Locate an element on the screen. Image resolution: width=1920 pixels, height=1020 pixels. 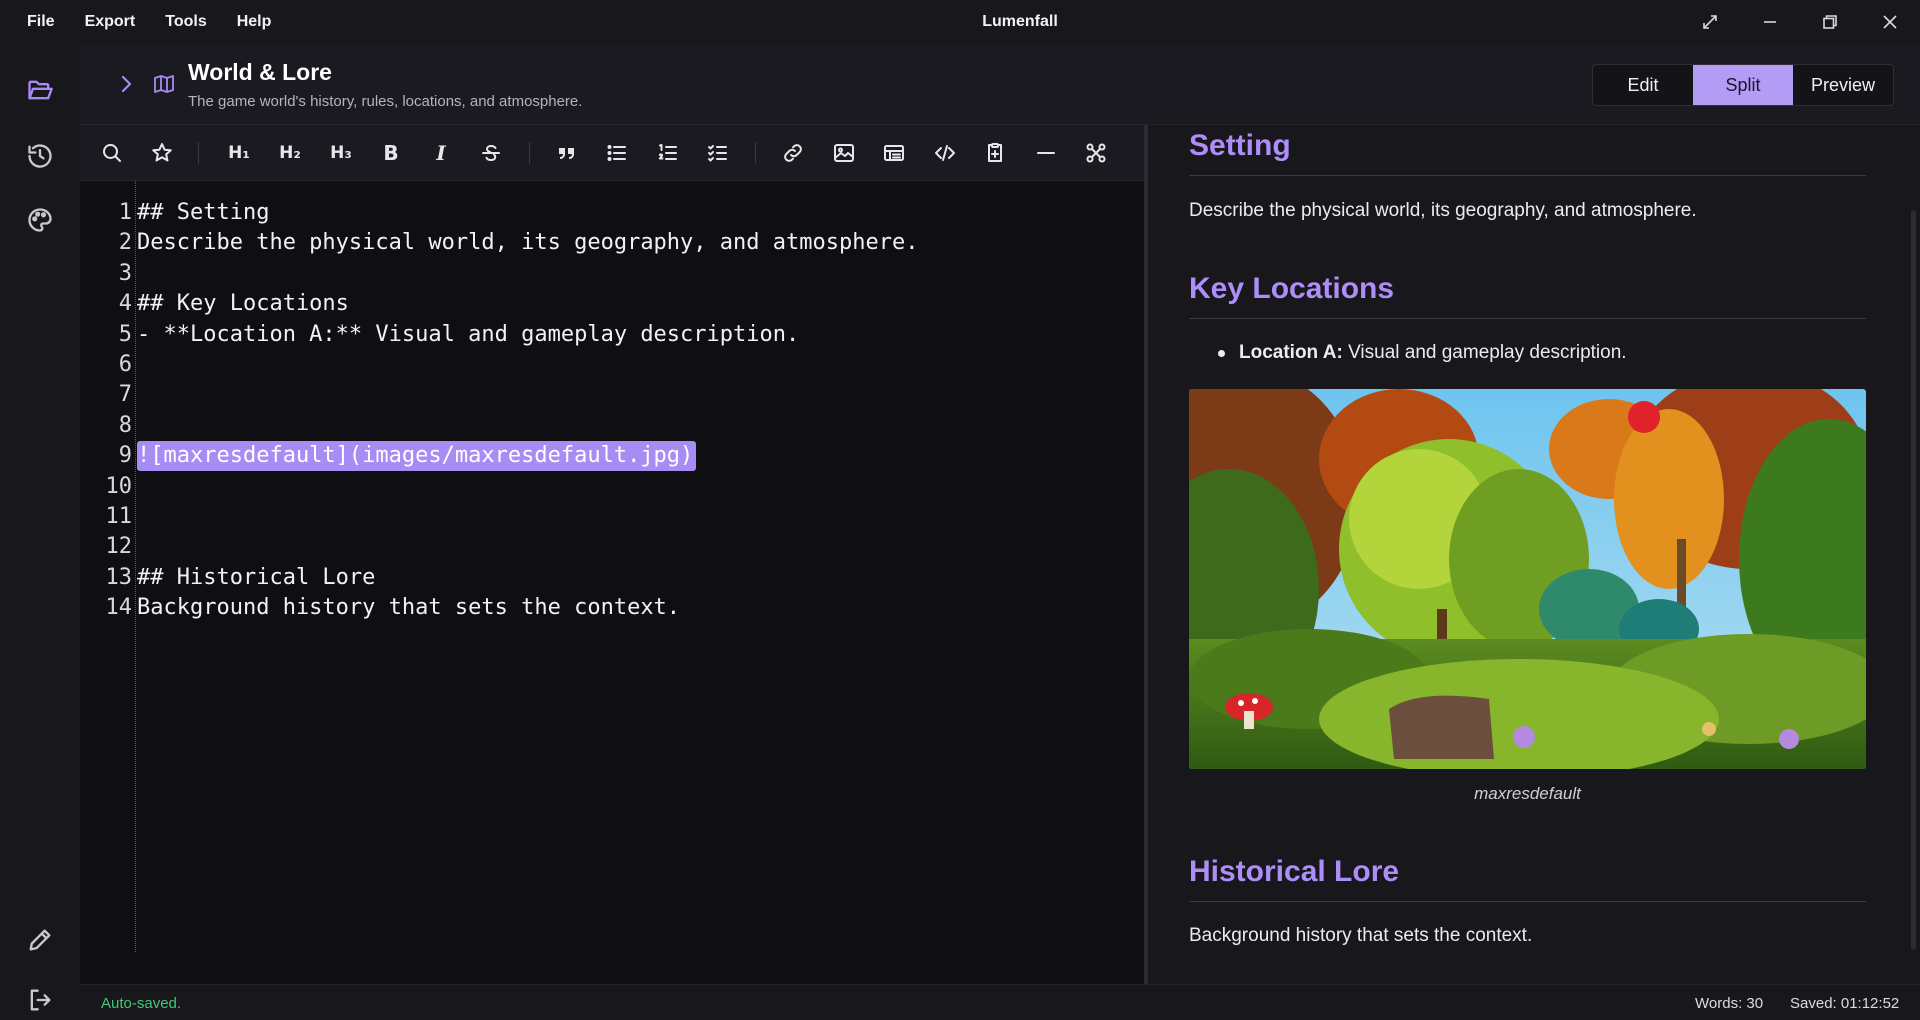
horizontal-rule-icon is located at coordinates (1046, 153).